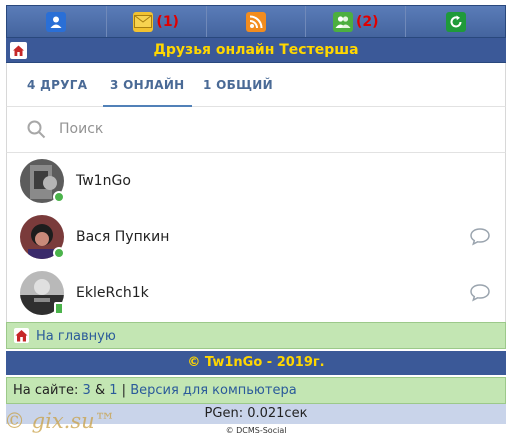 The width and height of the screenshot is (513, 441). What do you see at coordinates (81, 129) in the screenshot?
I see `search-placeholder: Поиск` at bounding box center [81, 129].